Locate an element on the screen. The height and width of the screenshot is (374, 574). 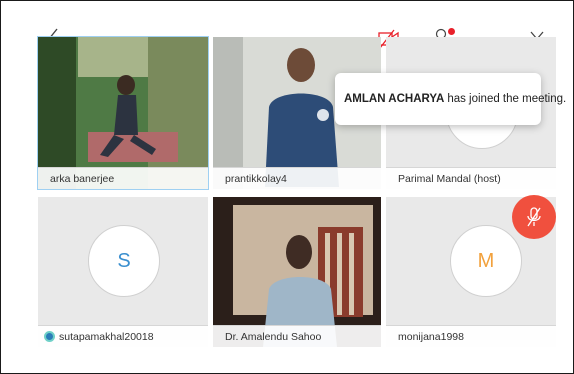
participant-name: prantikkolay4 is located at coordinates (297, 178).